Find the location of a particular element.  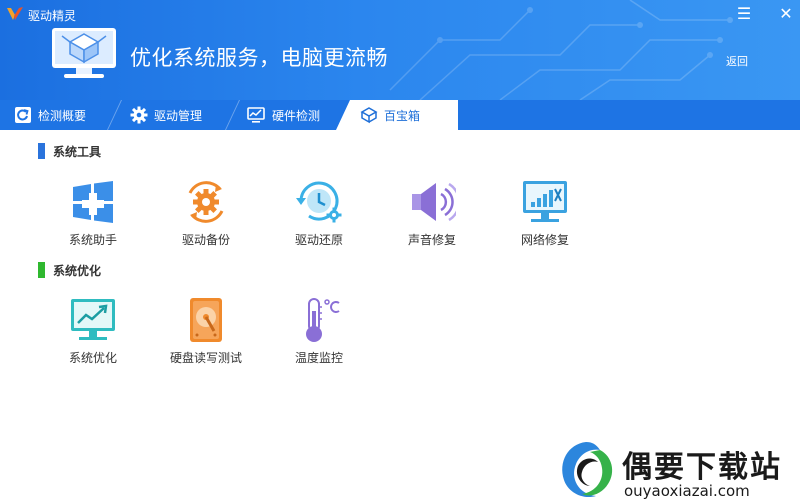

tool-disk-rw-test: 硬盘读写测试 is located at coordinates (206, 331).